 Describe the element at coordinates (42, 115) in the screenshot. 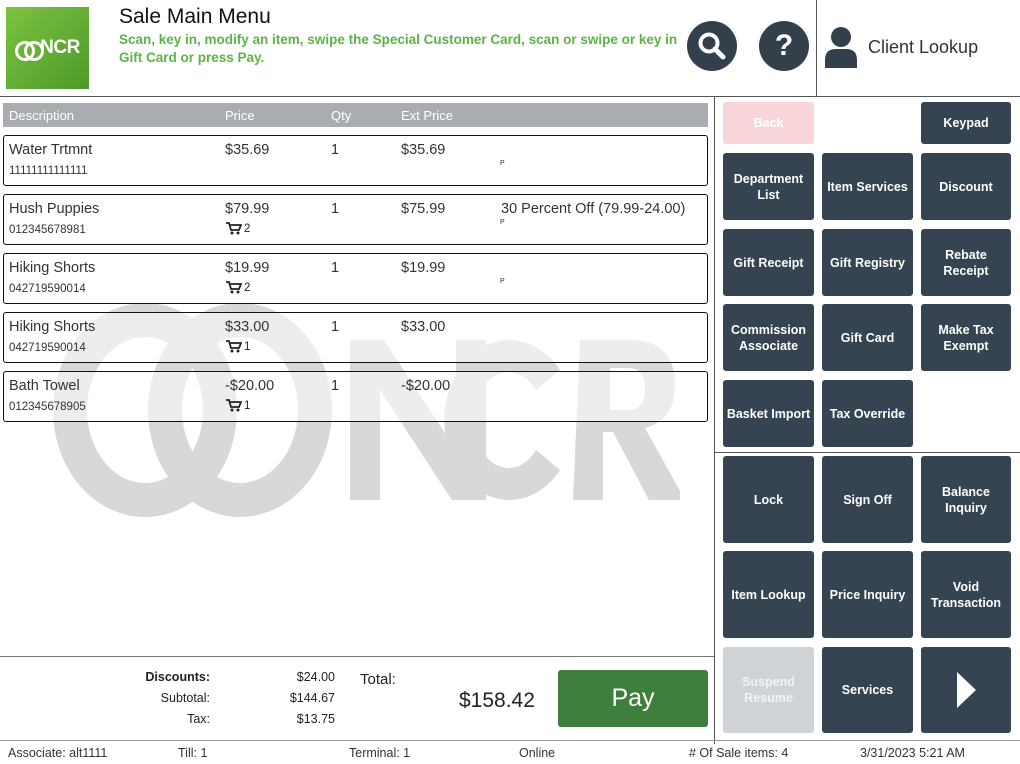

I see `col-description: Description` at that location.